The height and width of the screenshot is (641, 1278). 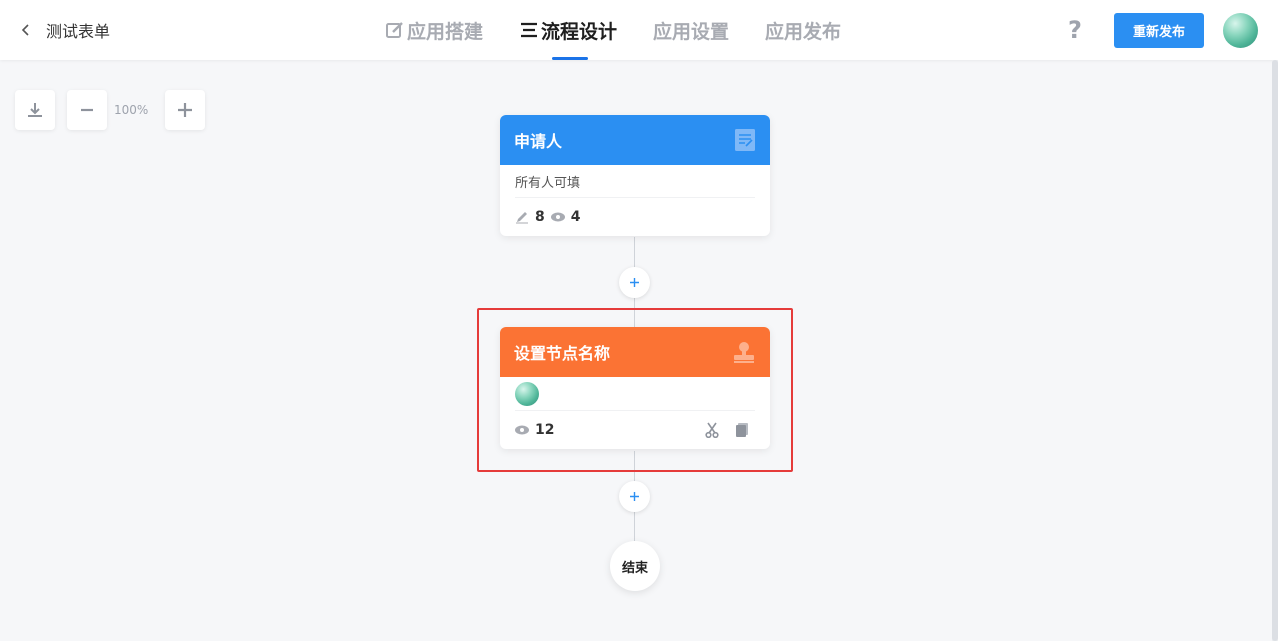 I want to click on tab-label: 应用发布, so click(x=803, y=31).